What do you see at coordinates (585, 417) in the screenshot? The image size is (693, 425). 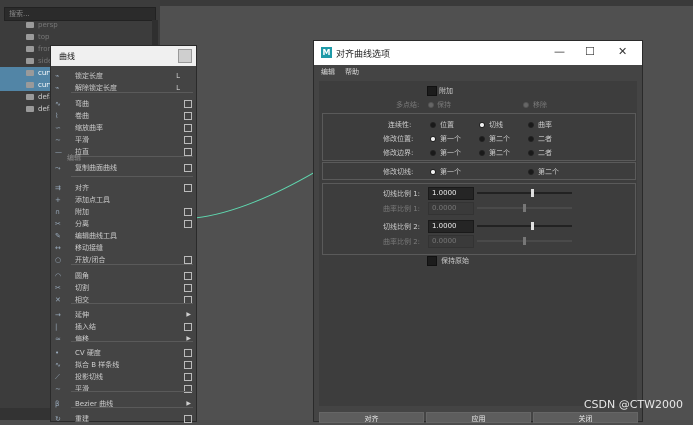 I see `close-button: 关闭` at bounding box center [585, 417].